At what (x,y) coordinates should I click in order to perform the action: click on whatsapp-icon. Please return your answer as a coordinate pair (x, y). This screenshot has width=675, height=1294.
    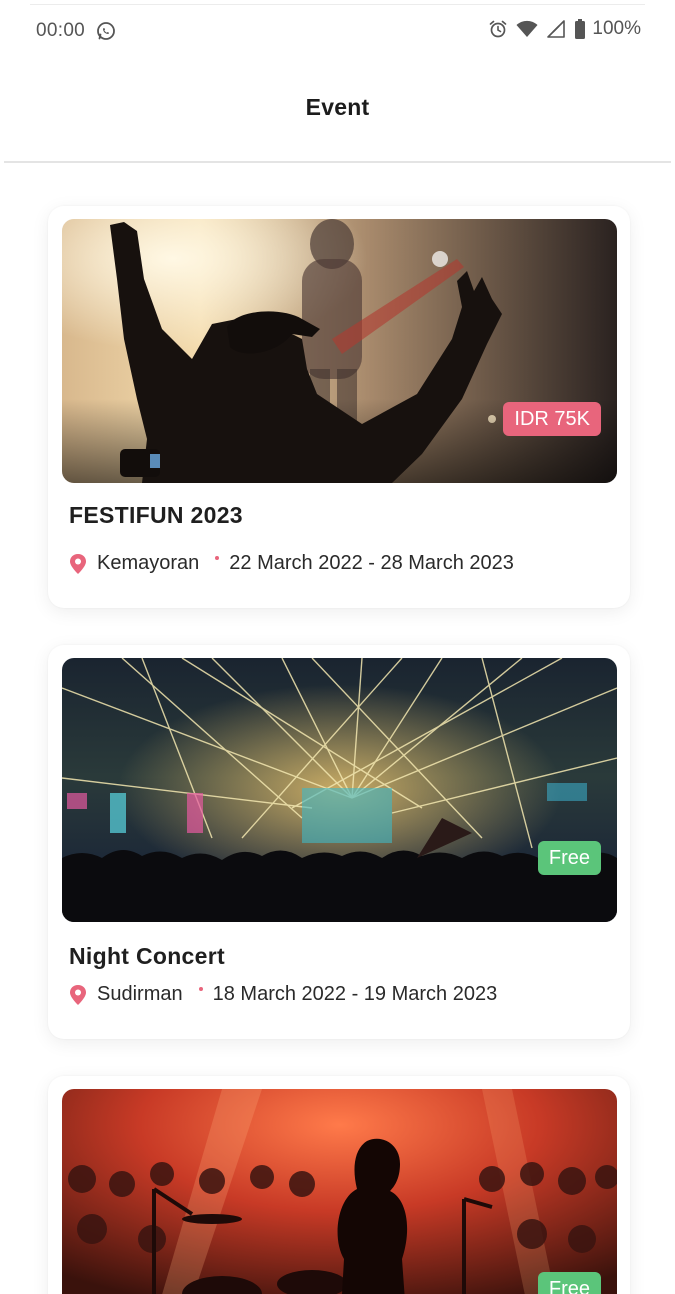
    Looking at the image, I should click on (106, 31).